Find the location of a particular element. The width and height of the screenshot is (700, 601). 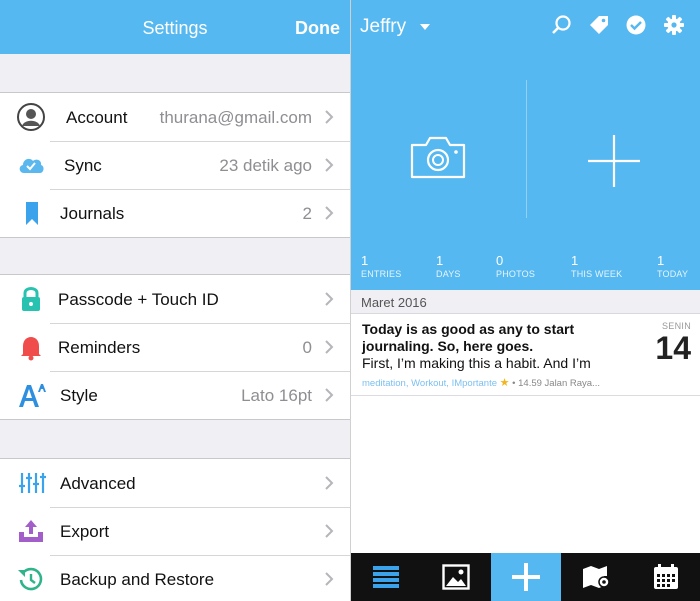

backup-label: Backup and Restore is located at coordinates (137, 579).